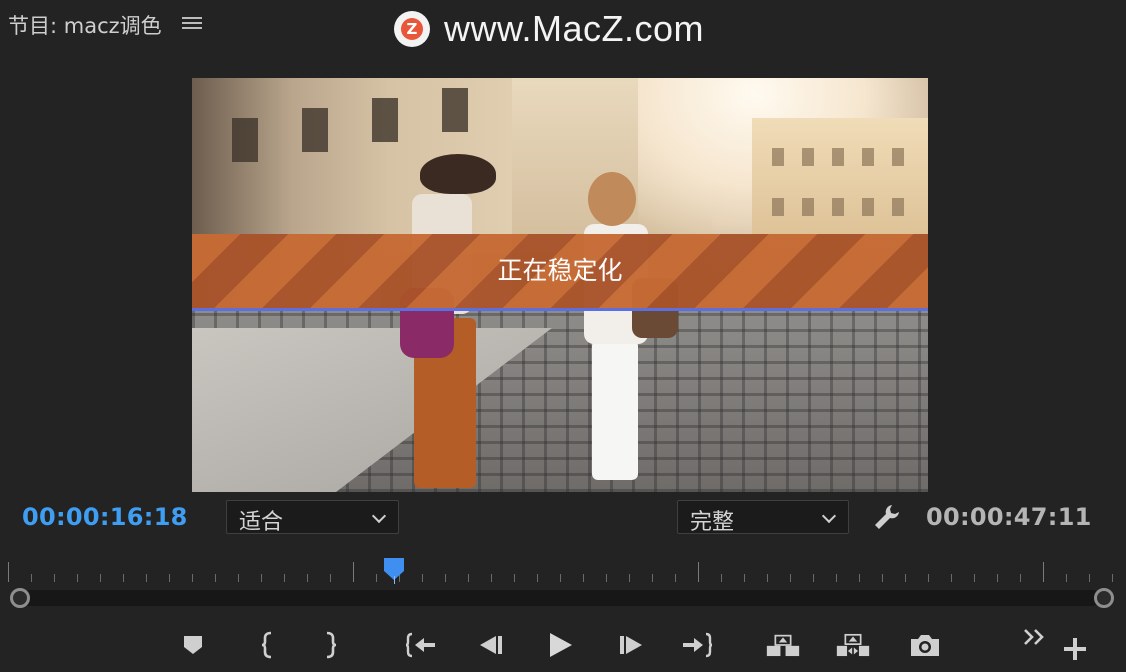 This screenshot has height=672, width=1126. I want to click on playhead-line, so click(395, 580).